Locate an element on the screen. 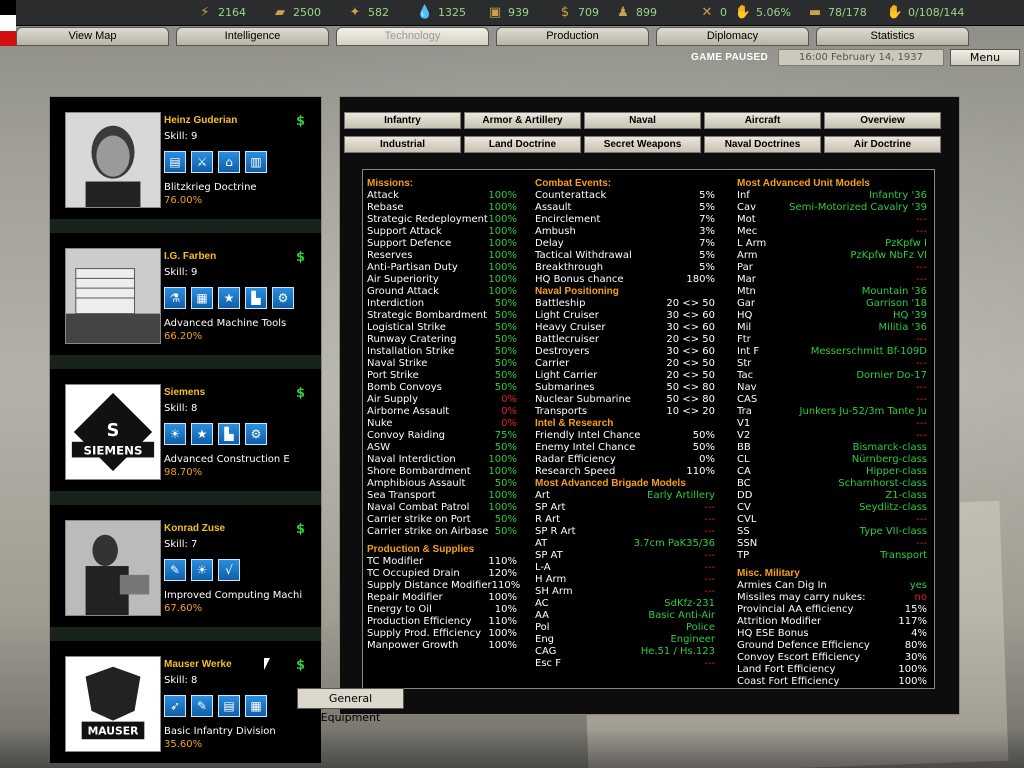 Image resolution: width=1024 pixels, height=768 pixels. tab-view-map: View Map is located at coordinates (92, 36).